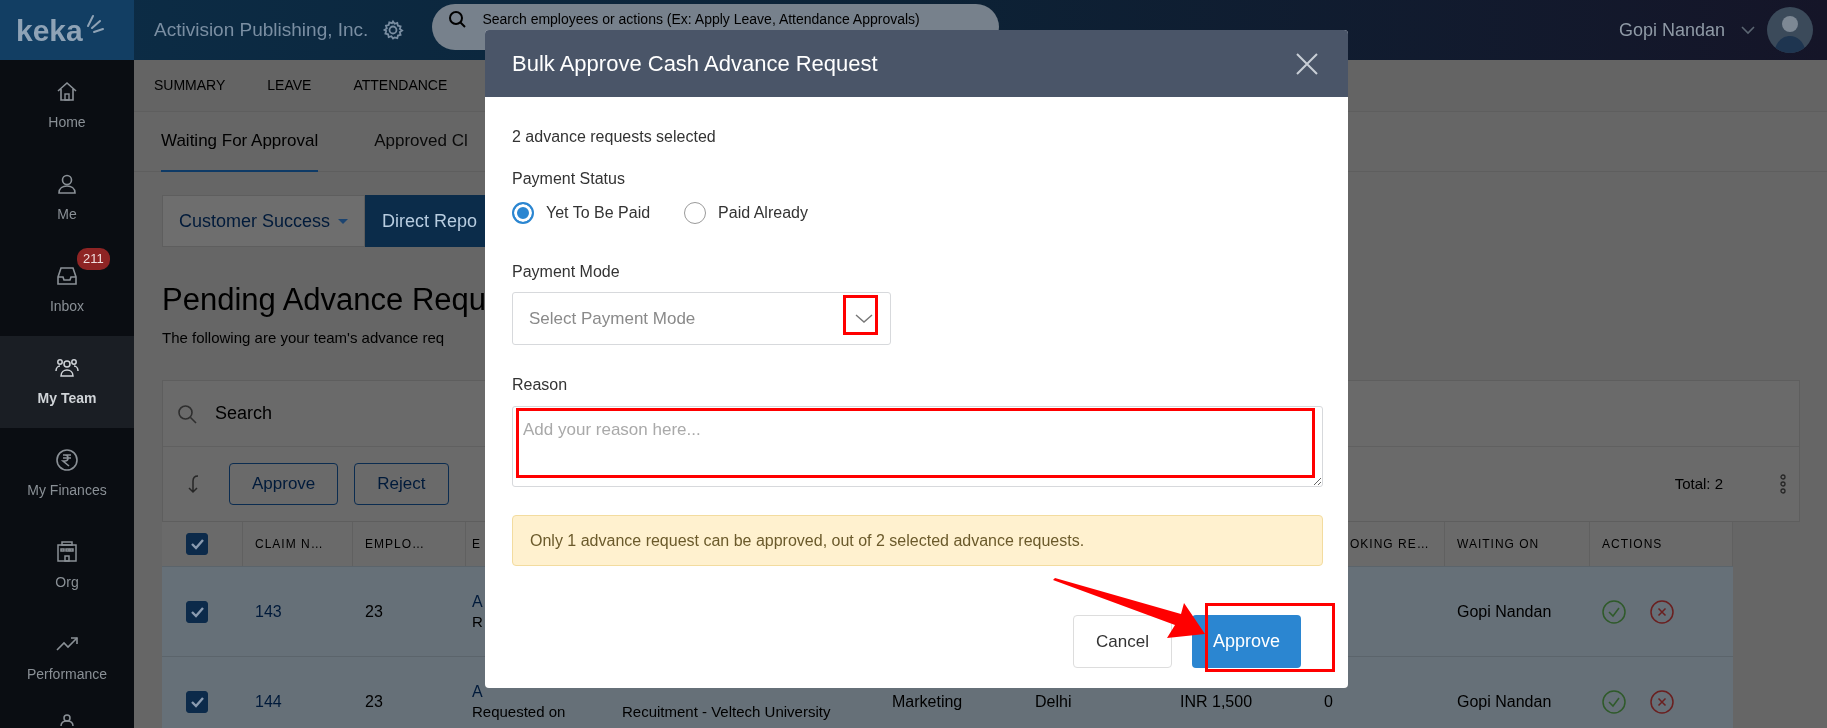  I want to click on sidebar-item: My Team, so click(67, 382).